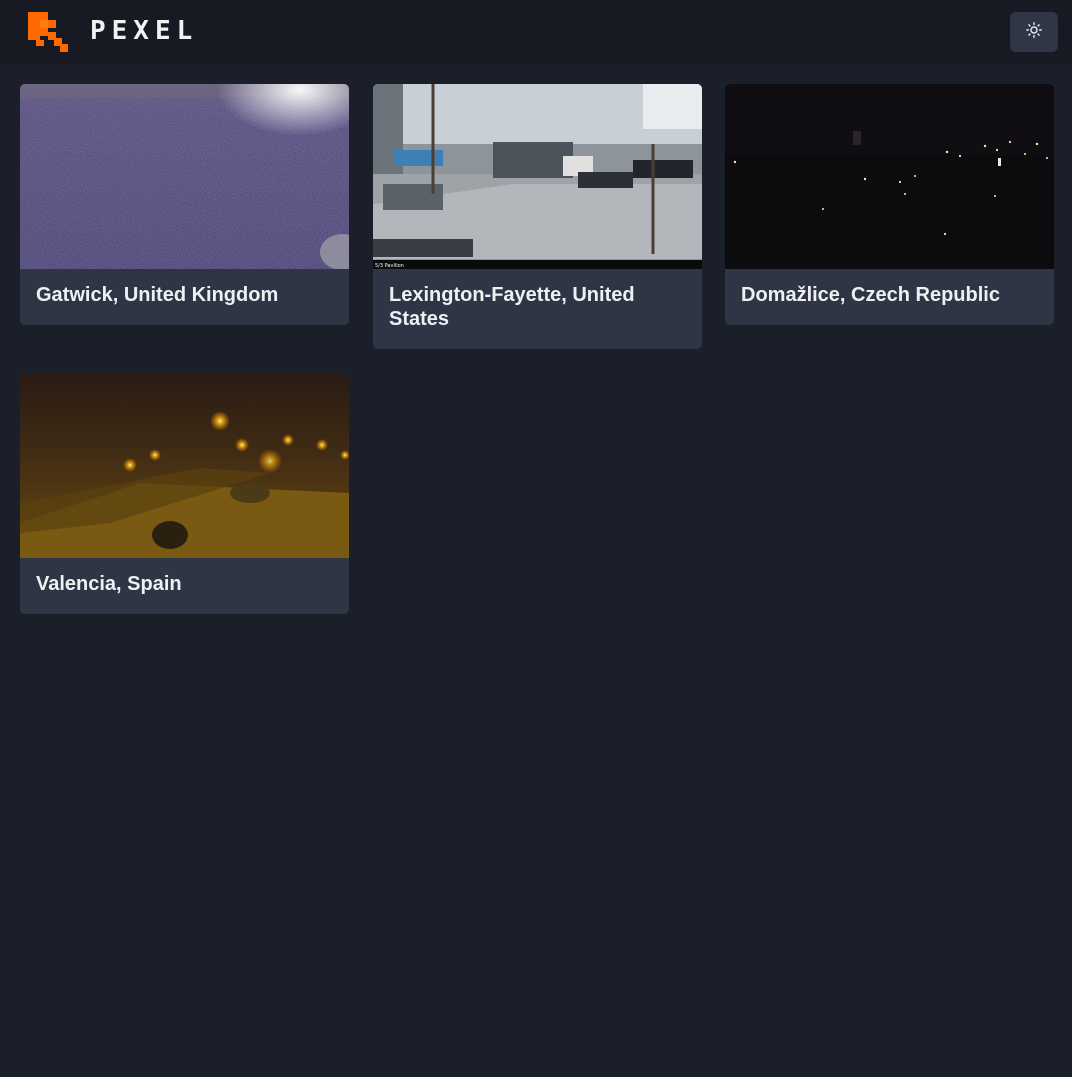 This screenshot has height=1077, width=1072. I want to click on camera-thumbnail: 5/3 Pavilion, so click(537, 176).